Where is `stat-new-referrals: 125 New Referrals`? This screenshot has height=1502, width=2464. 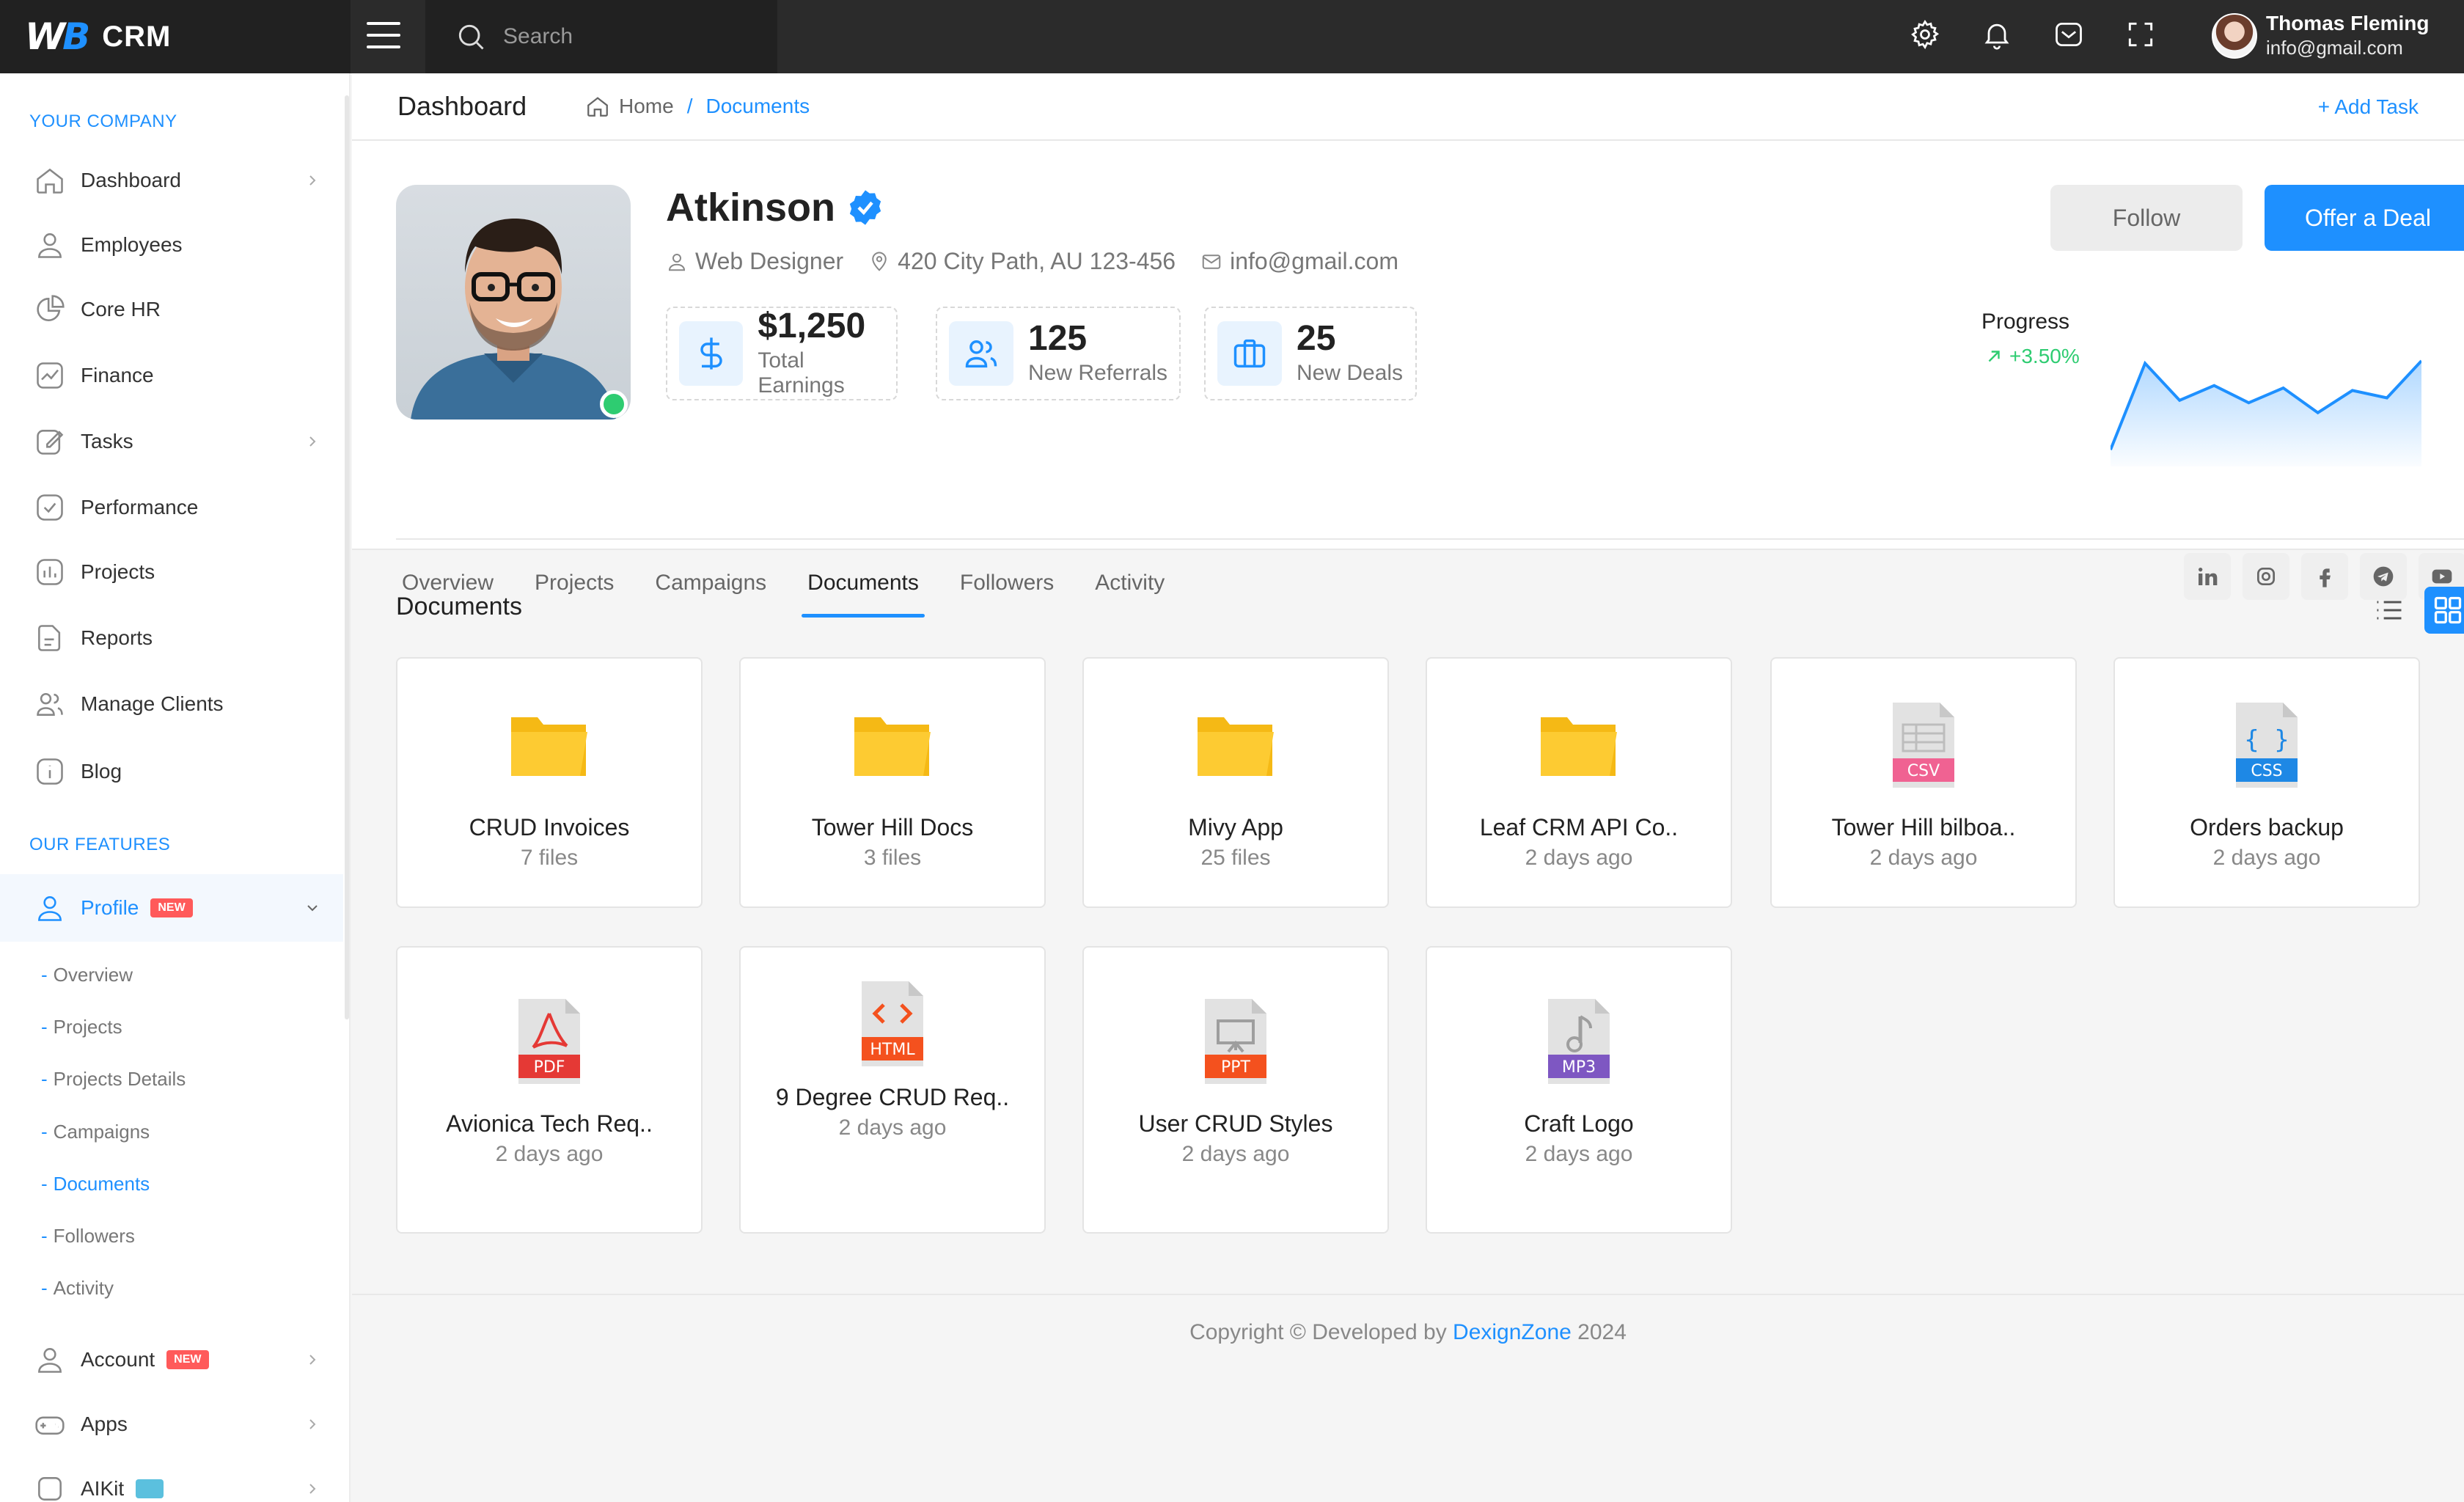 stat-new-referrals: 125 New Referrals is located at coordinates (1058, 353).